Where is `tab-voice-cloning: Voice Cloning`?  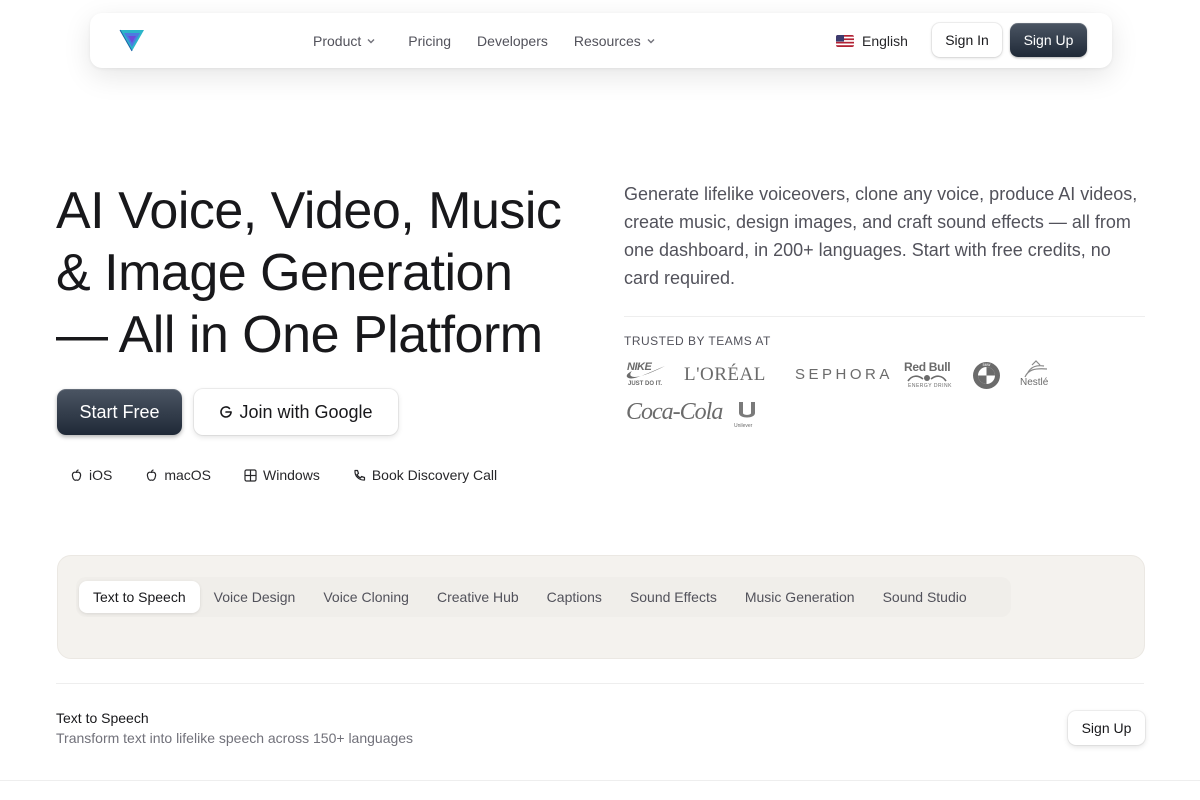 tab-voice-cloning: Voice Cloning is located at coordinates (366, 597).